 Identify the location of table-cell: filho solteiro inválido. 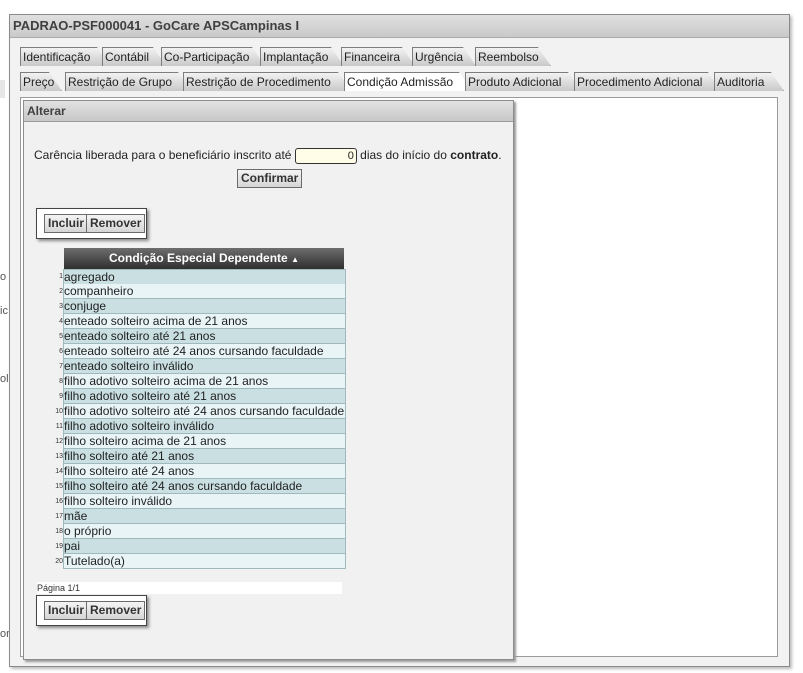
(204, 501).